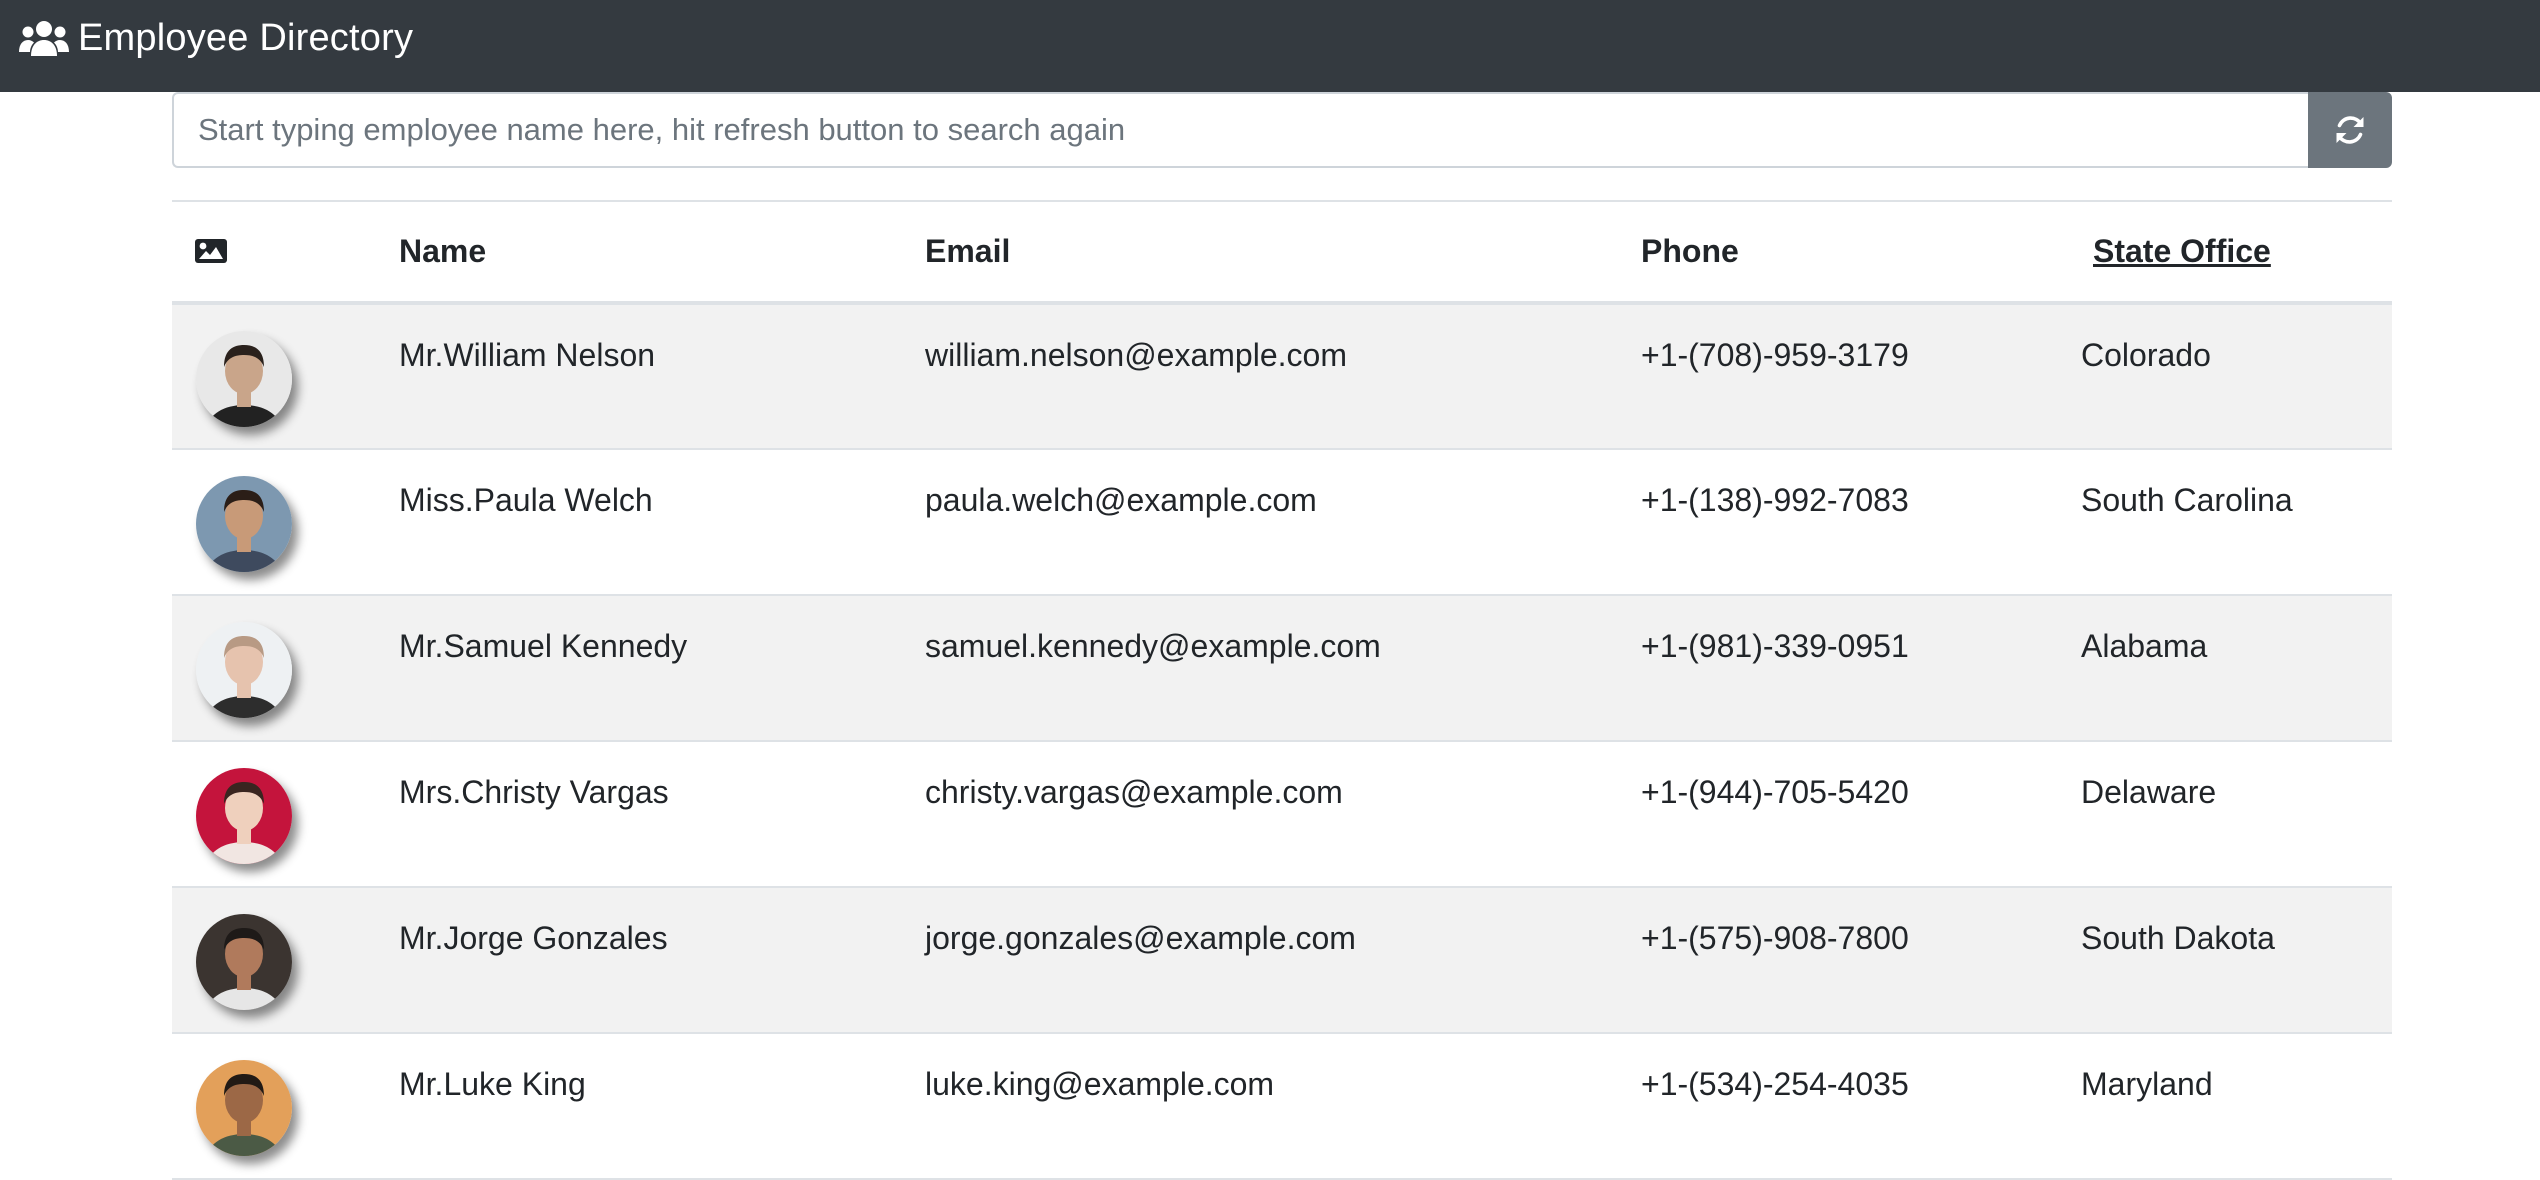 The height and width of the screenshot is (1180, 2540). I want to click on refresh-button, so click(2350, 130).